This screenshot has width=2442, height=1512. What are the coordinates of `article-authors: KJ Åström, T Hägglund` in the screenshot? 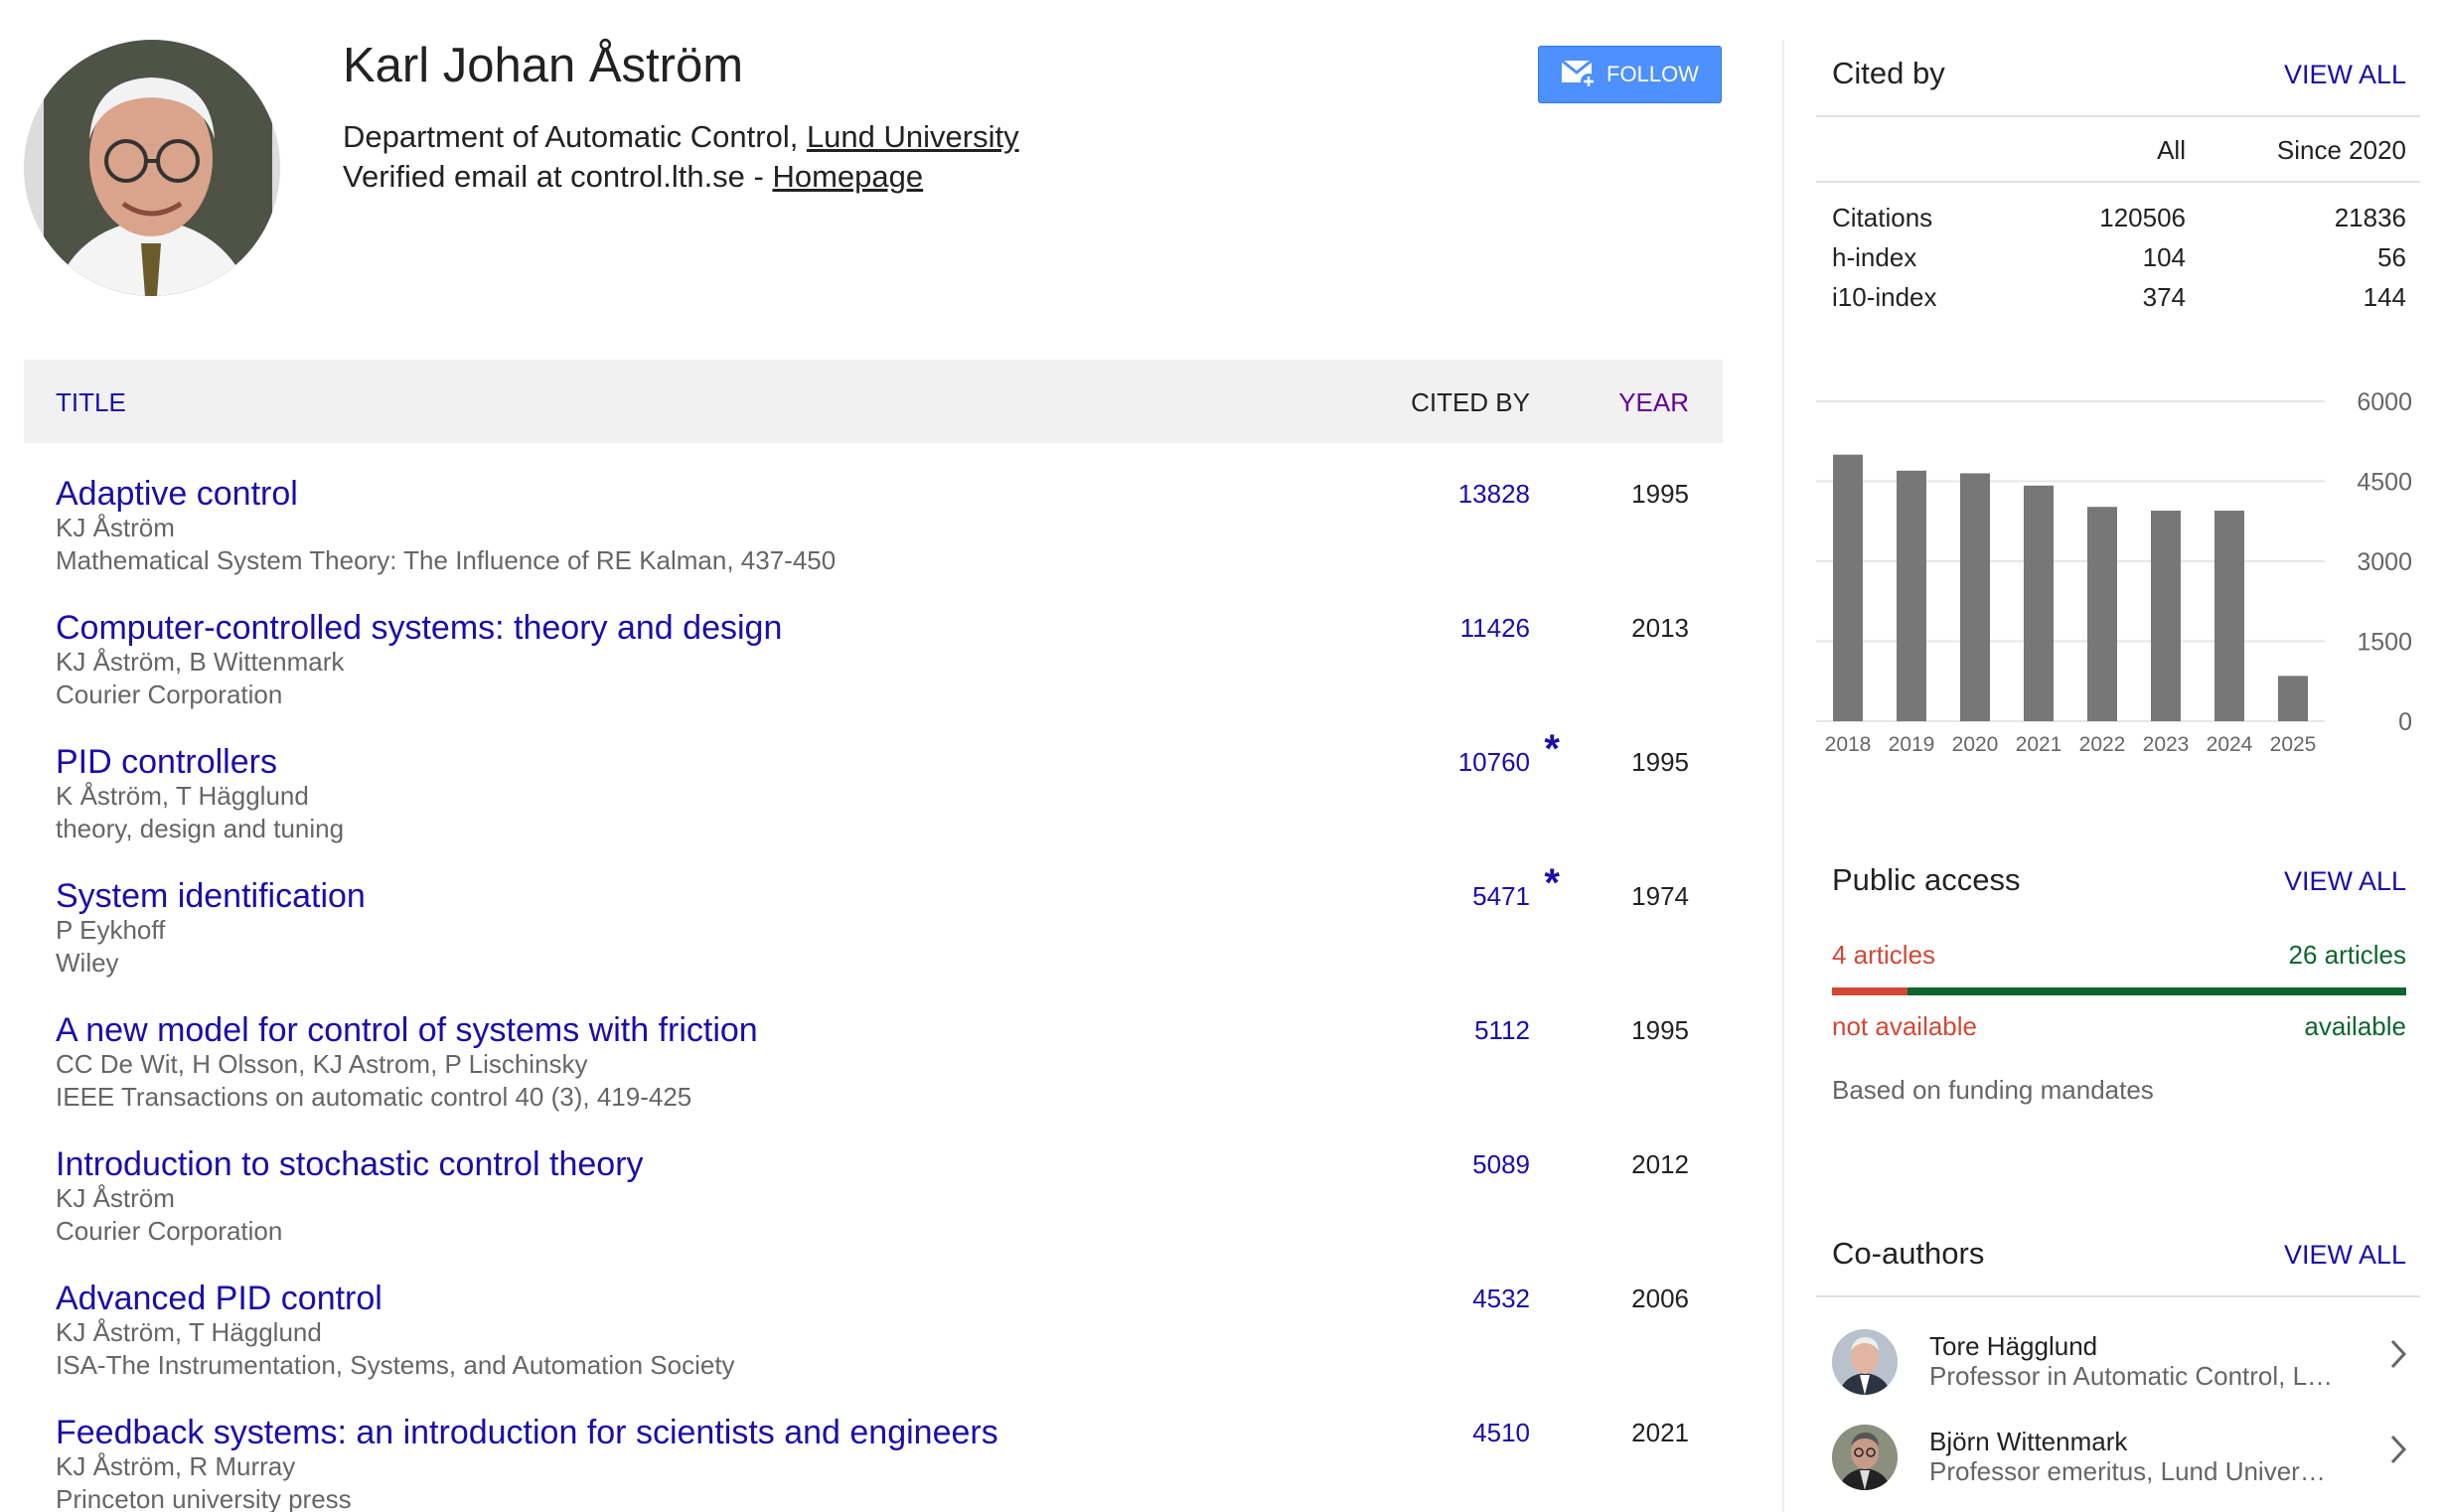 It's located at (189, 1332).